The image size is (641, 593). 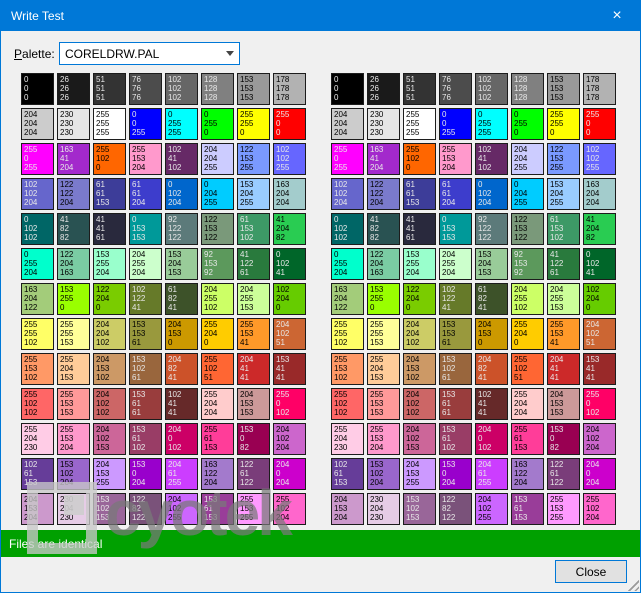 What do you see at coordinates (181, 439) in the screenshot?
I see `color-swatch: 204 0 102` at bounding box center [181, 439].